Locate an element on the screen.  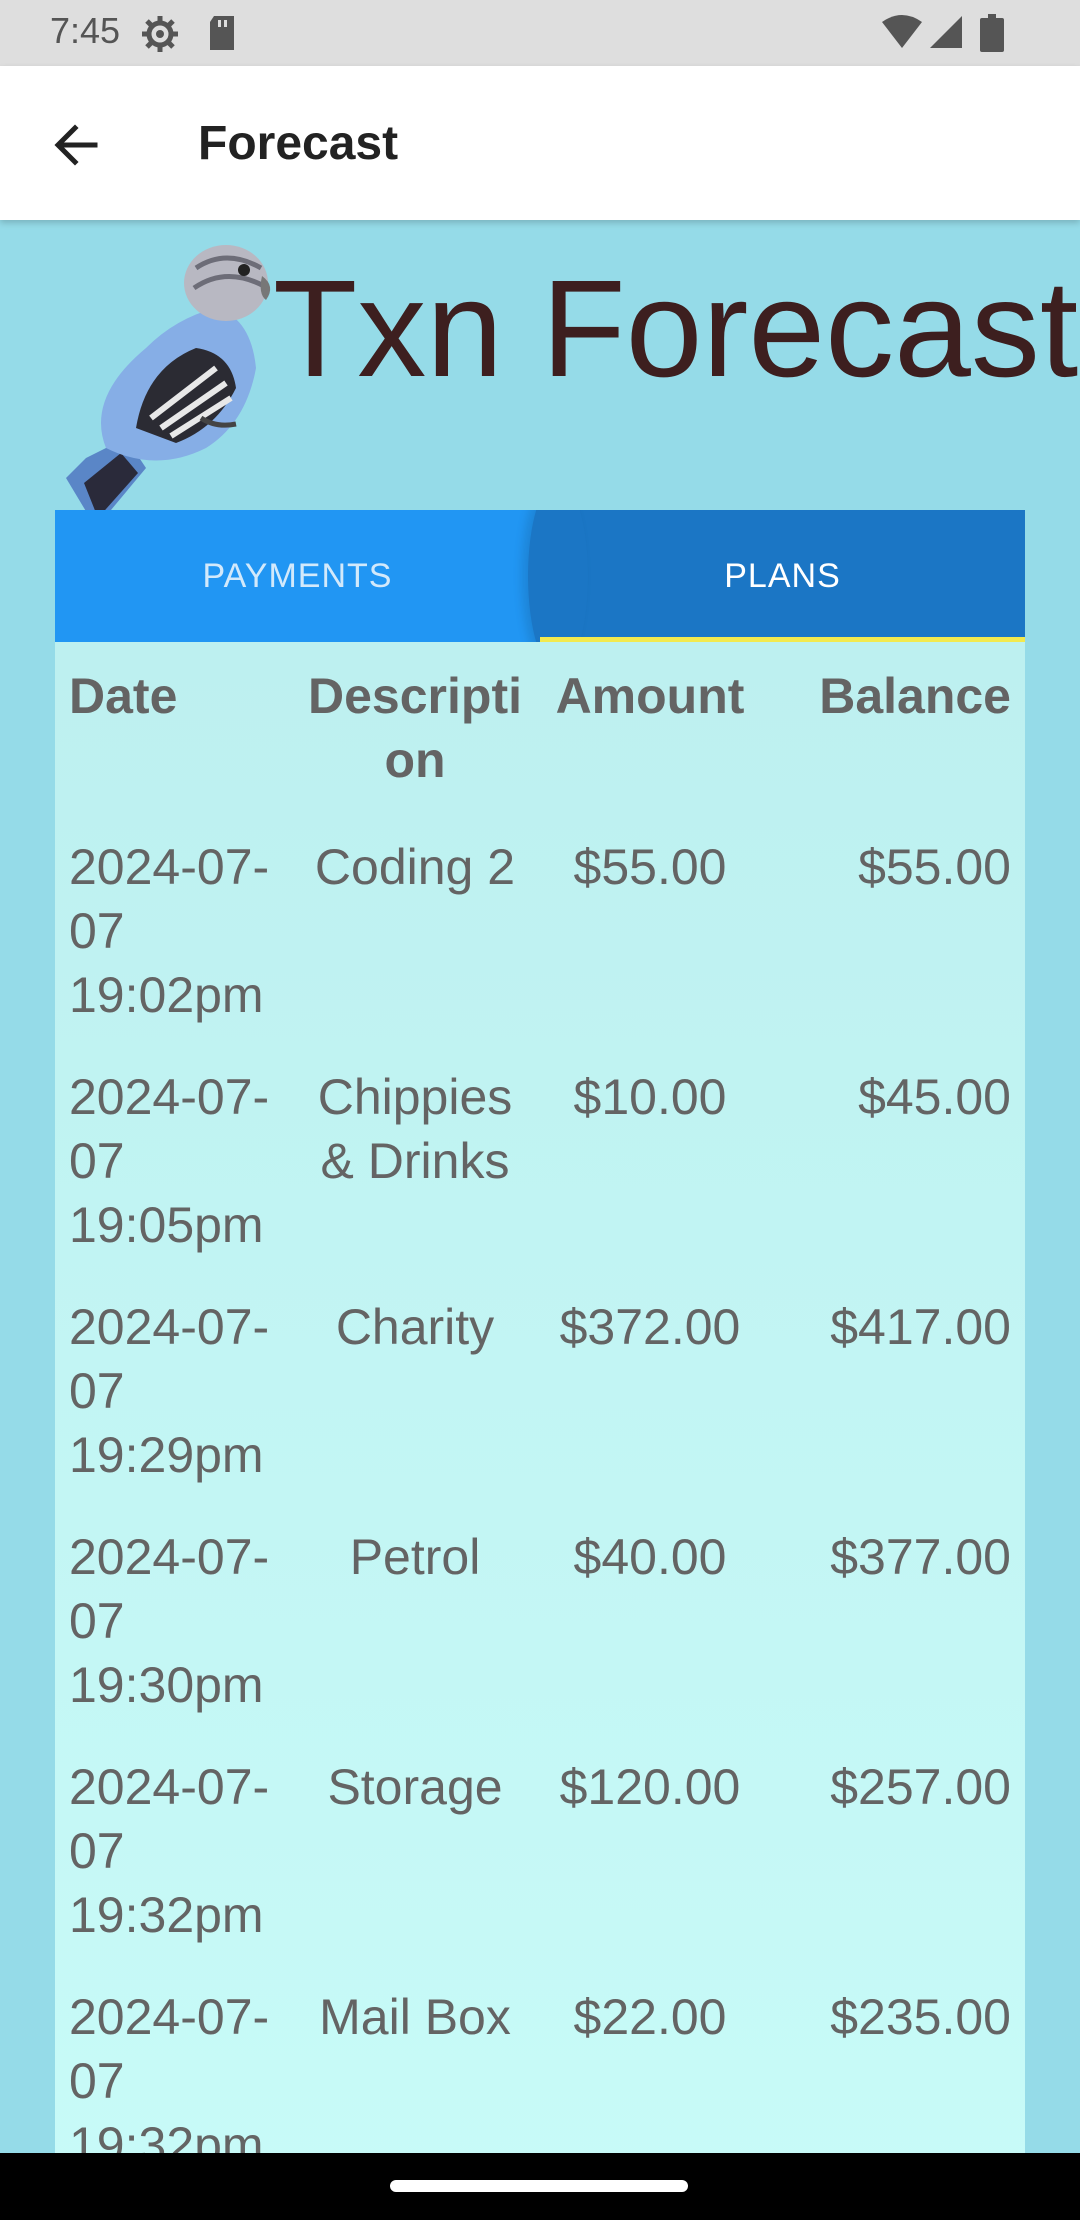
tab-plans: PLANS is located at coordinates (776, 576).